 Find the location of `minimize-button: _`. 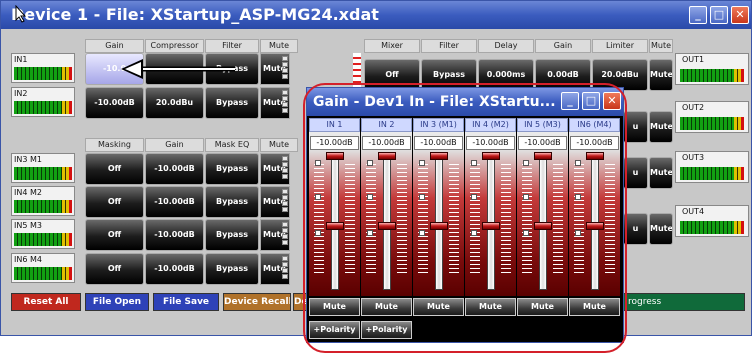

minimize-button: _ is located at coordinates (698, 15).